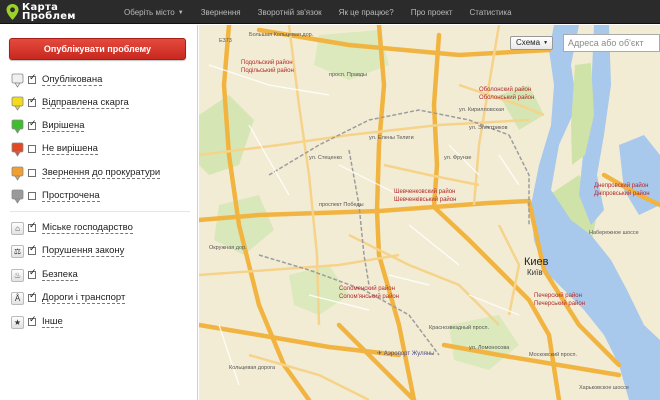 Image resolution: width=660 pixels, height=400 pixels. Describe the element at coordinates (17, 196) in the screenshot. I see `gray-marker-icon` at that location.